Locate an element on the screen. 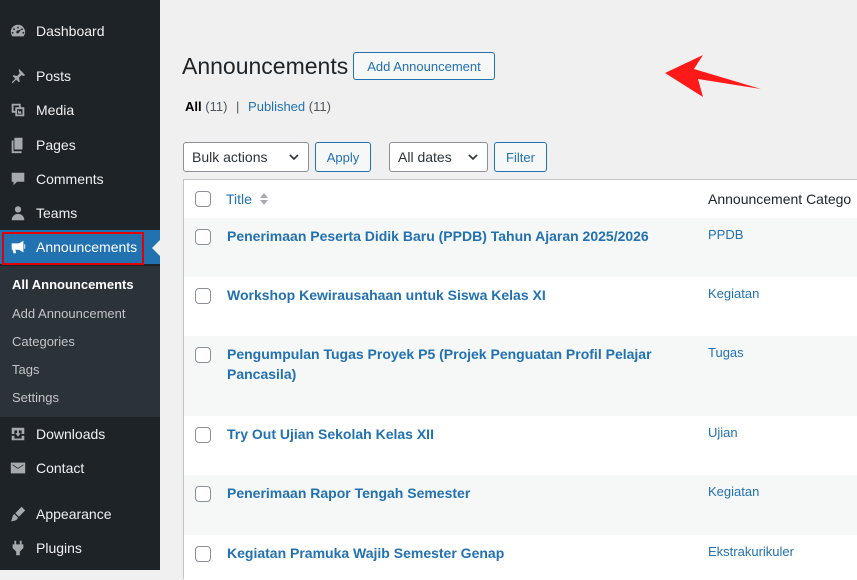  row-title-link: Try Out Ujian Sekolah Kelas XII is located at coordinates (452, 434).